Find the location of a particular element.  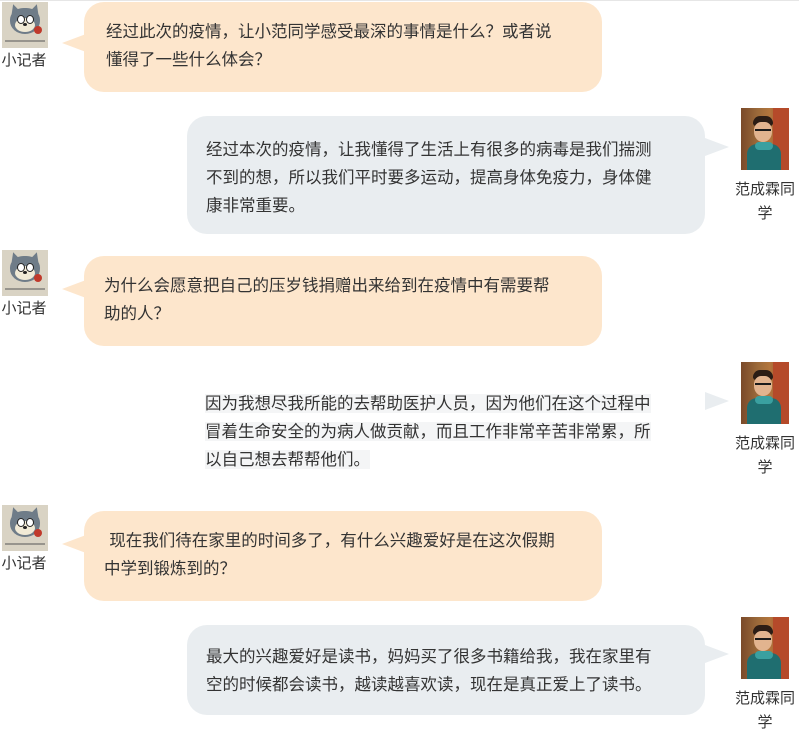

message-interviewer-2: 小记者 为什么会愿意把自己的压岁钱捐赠出来给到在疫情中有需要帮 助的人？ is located at coordinates (399, 300).